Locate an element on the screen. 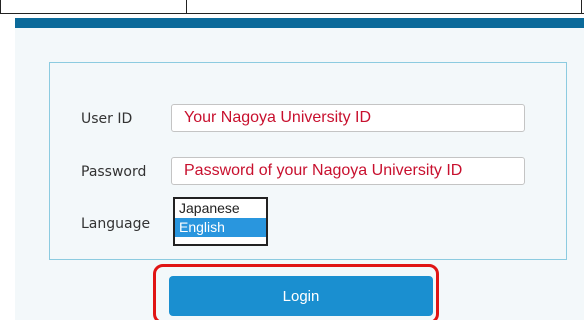 The height and width of the screenshot is (320, 584). top-table-strip is located at coordinates (292, 7).